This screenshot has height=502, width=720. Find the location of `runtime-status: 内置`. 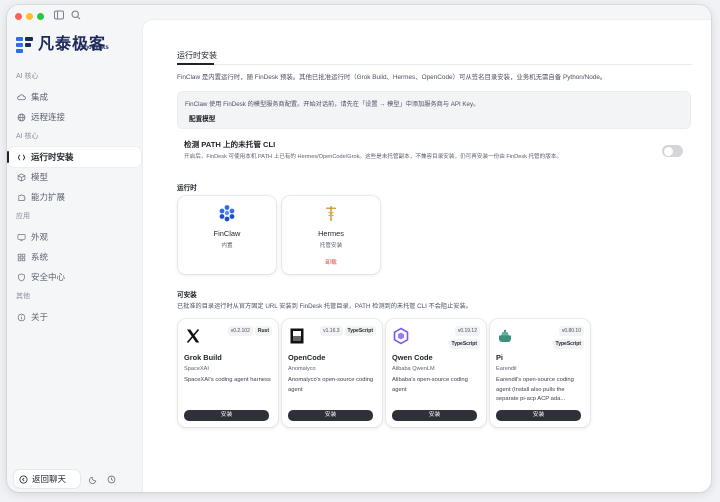

runtime-status: 内置 is located at coordinates (227, 246).